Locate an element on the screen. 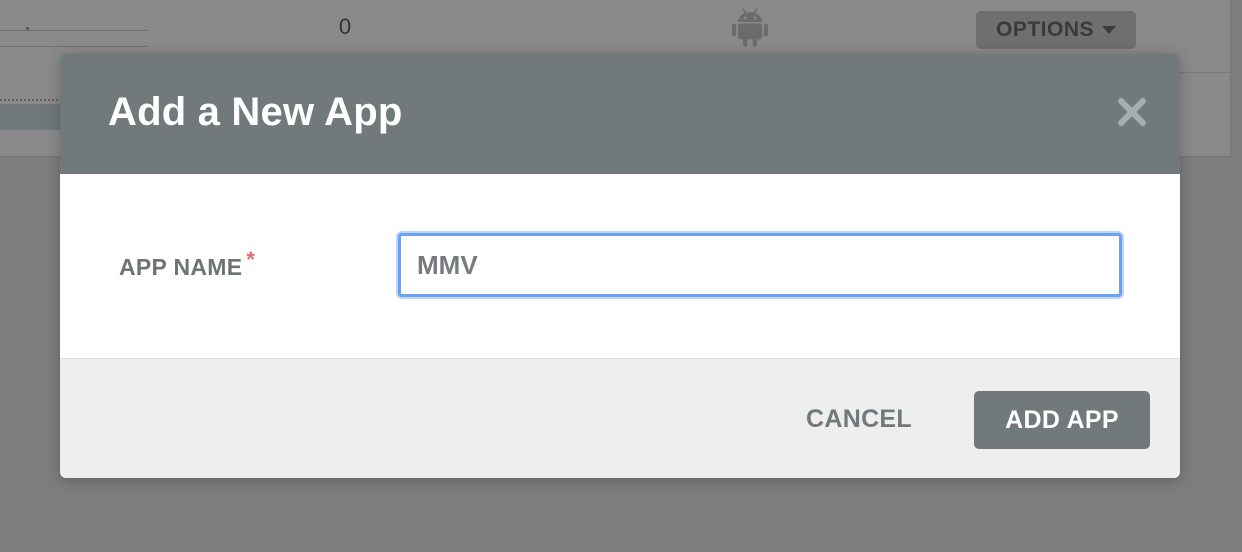  android-icon is located at coordinates (750, 27).